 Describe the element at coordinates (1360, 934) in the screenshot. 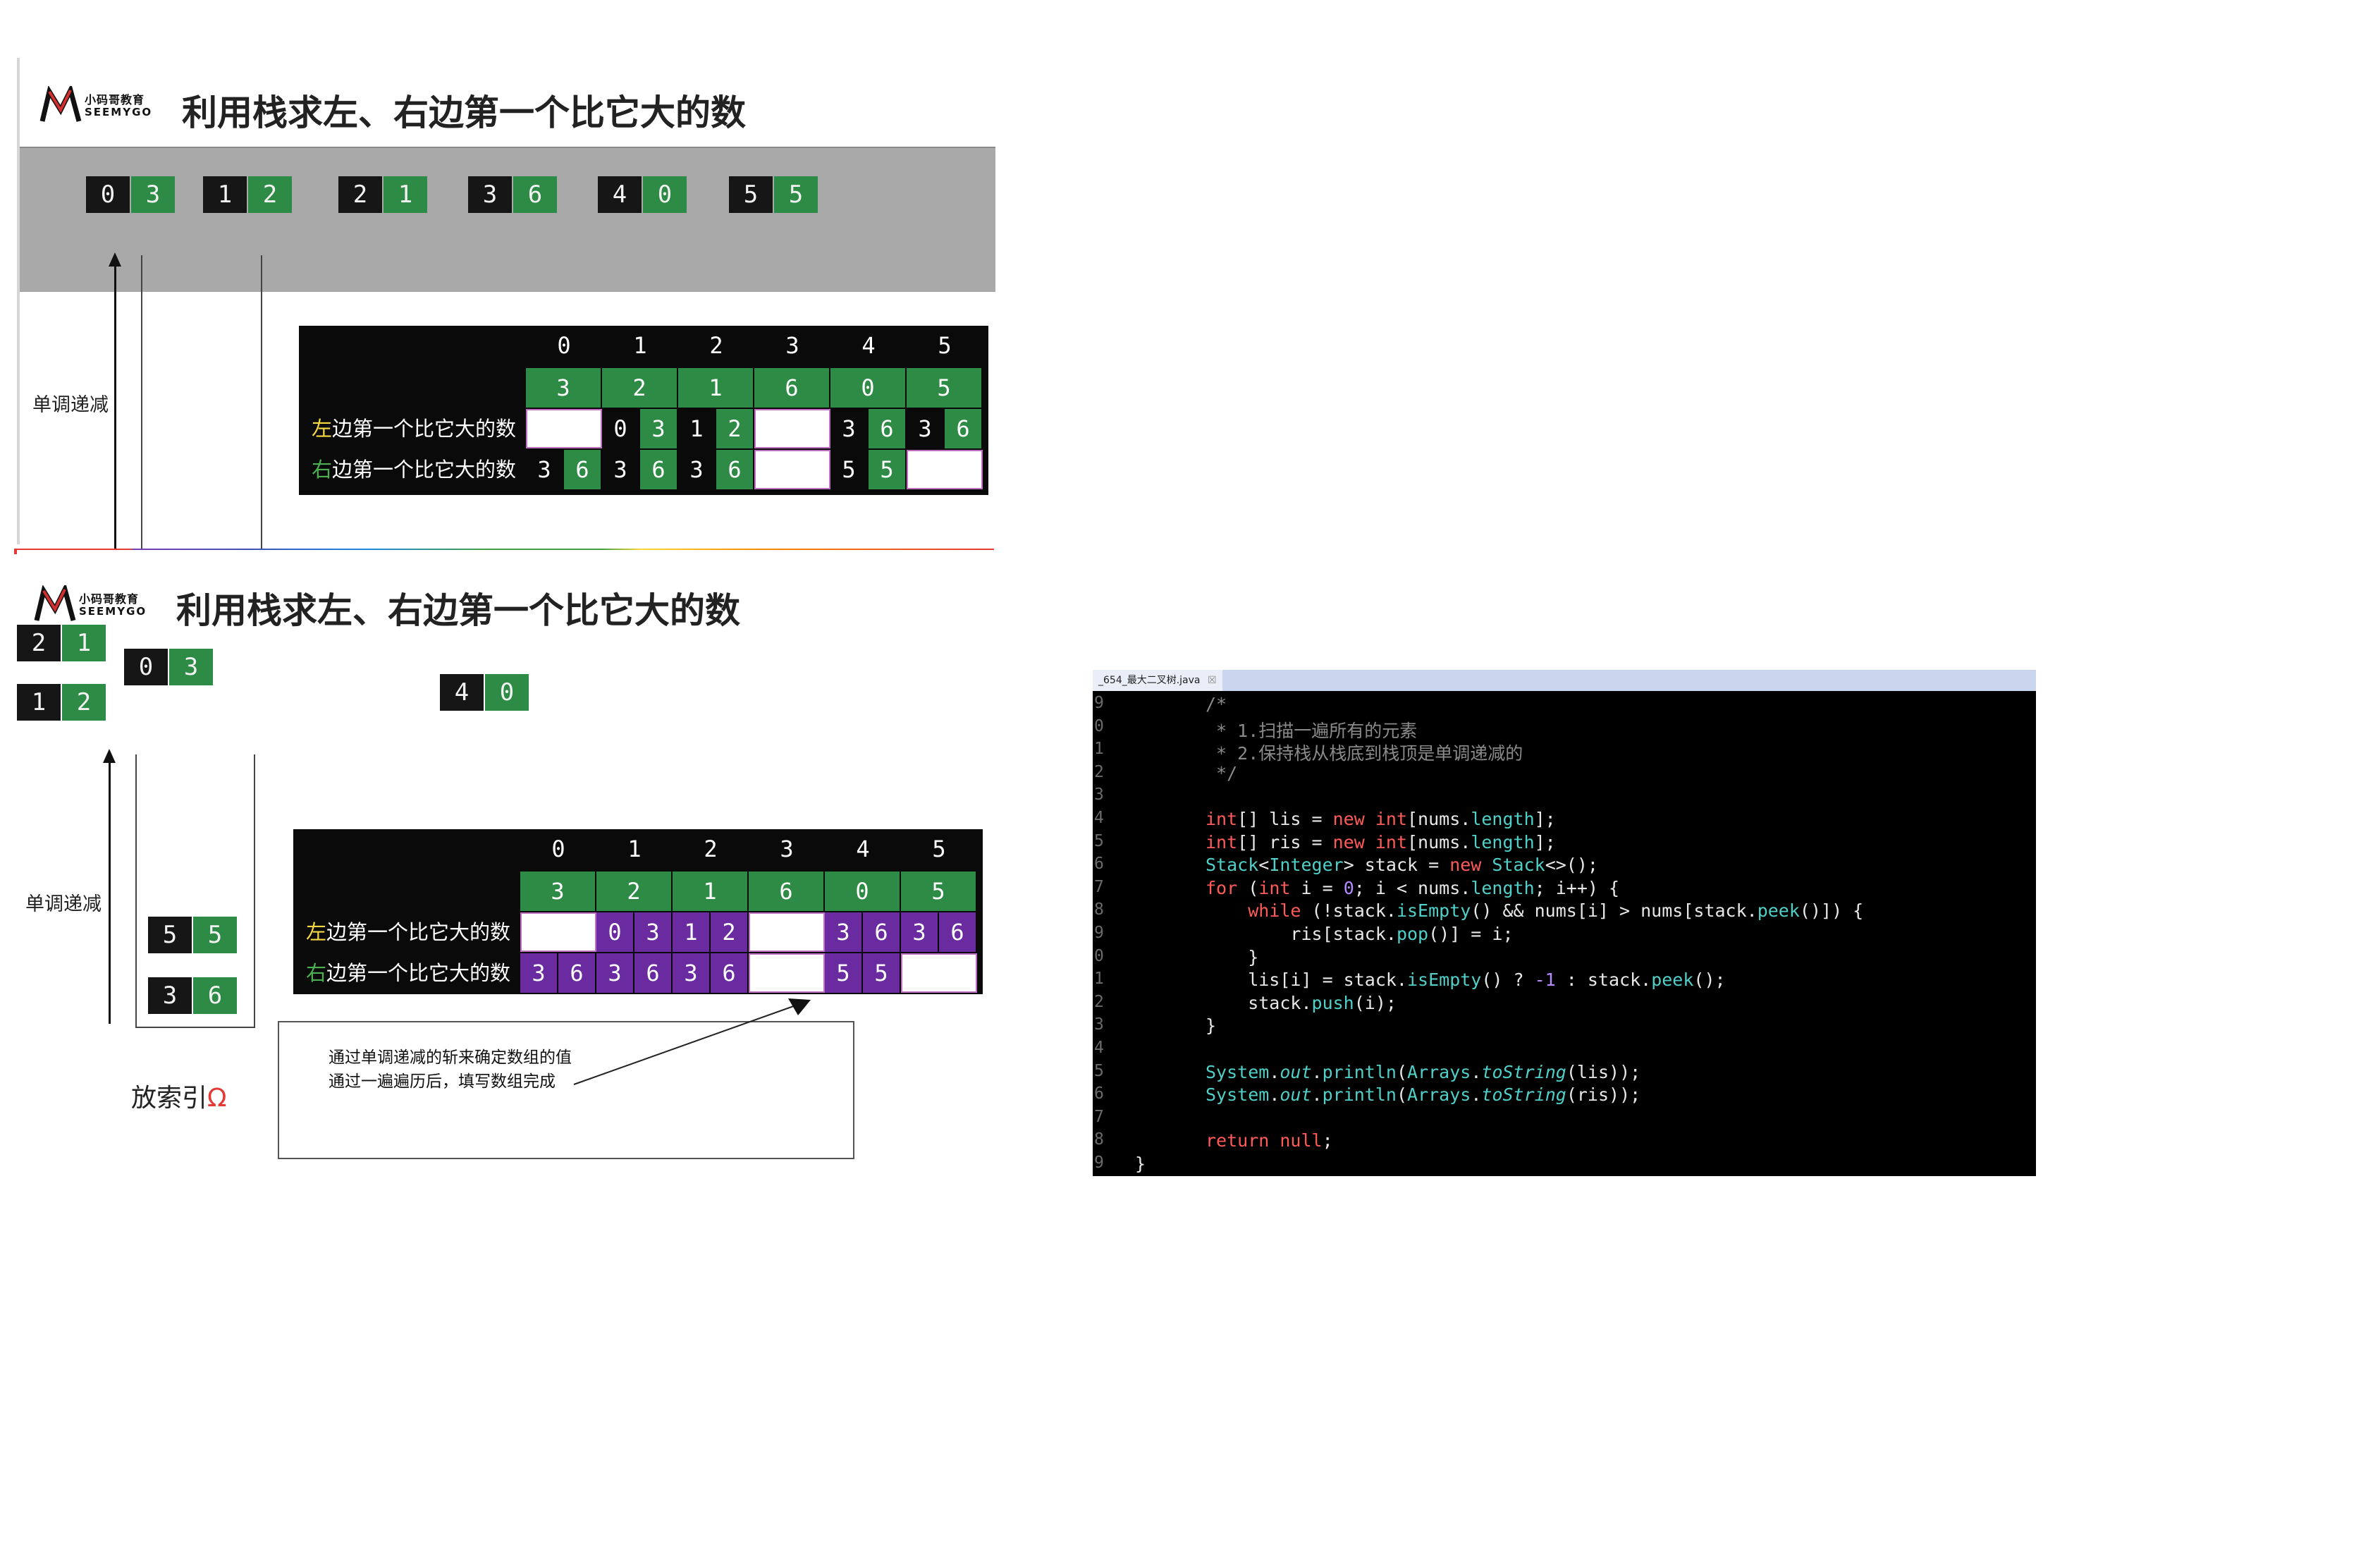

I see `code-line: ris[stack.pop()] = i;` at that location.